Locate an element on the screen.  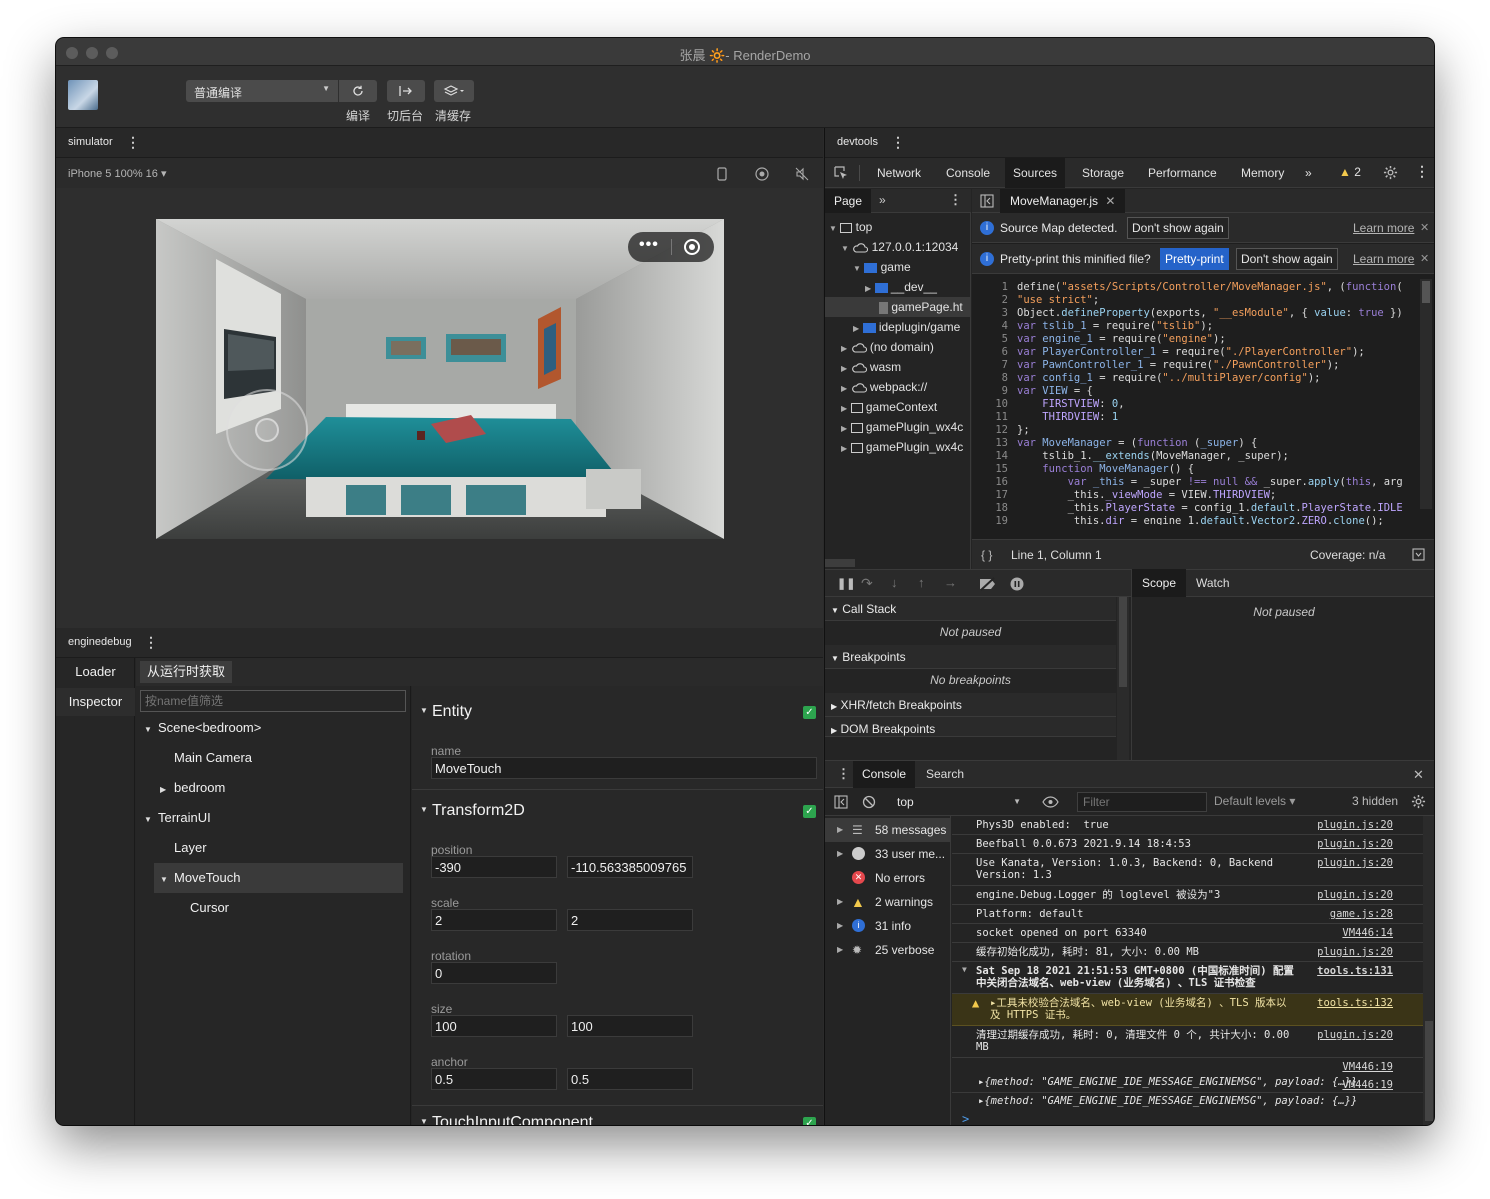
log-levels-select: Default levels ▾ is located at coordinates (1254, 801).